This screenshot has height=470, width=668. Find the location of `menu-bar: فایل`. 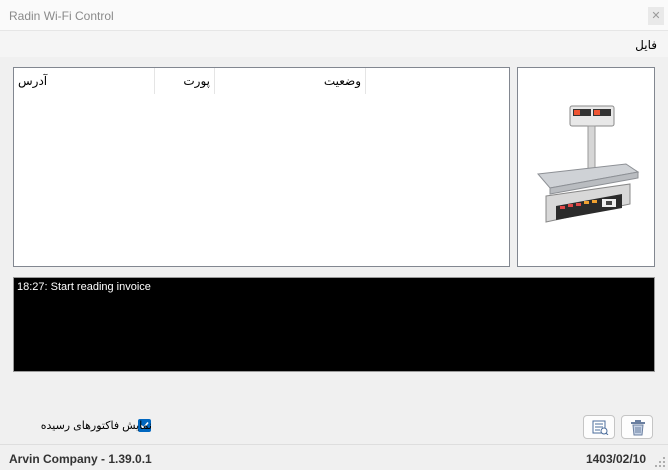

menu-bar: فایل is located at coordinates (334, 44).